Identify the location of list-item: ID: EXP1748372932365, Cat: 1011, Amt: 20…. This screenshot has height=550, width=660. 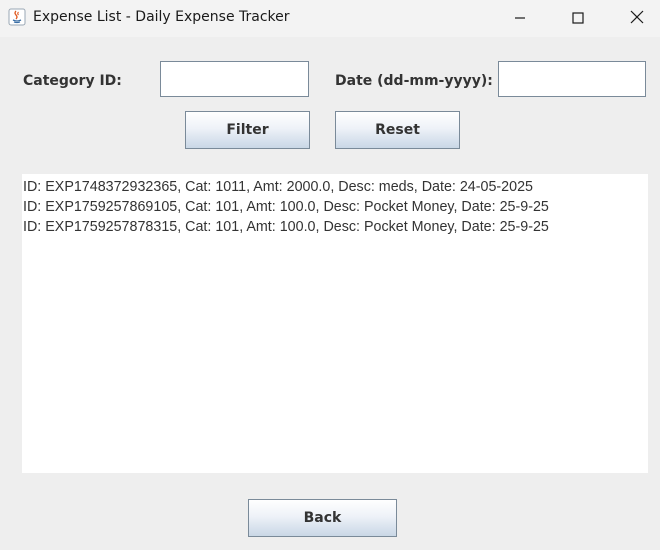
(335, 187).